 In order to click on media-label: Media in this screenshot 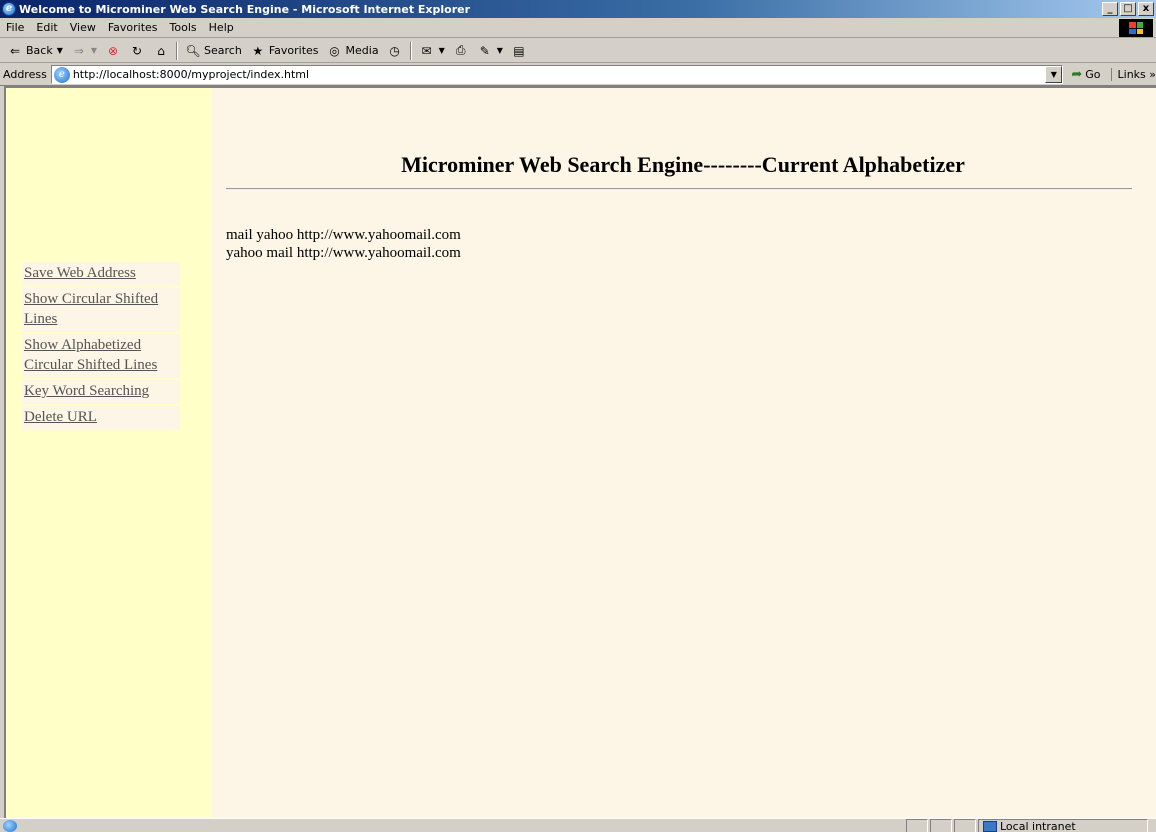, I will do `click(362, 50)`.